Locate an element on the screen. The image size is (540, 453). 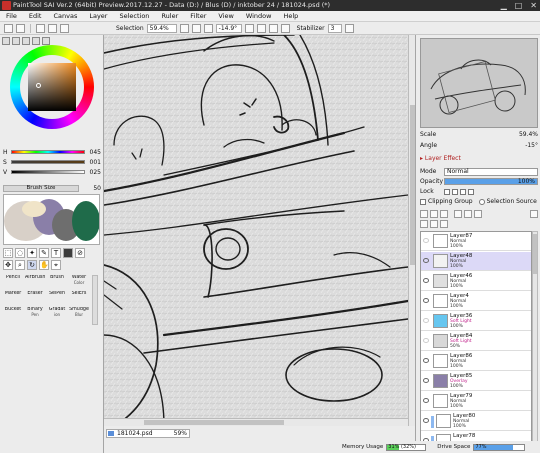
eyedropper-icon: ⌖ is located at coordinates (56, 265).